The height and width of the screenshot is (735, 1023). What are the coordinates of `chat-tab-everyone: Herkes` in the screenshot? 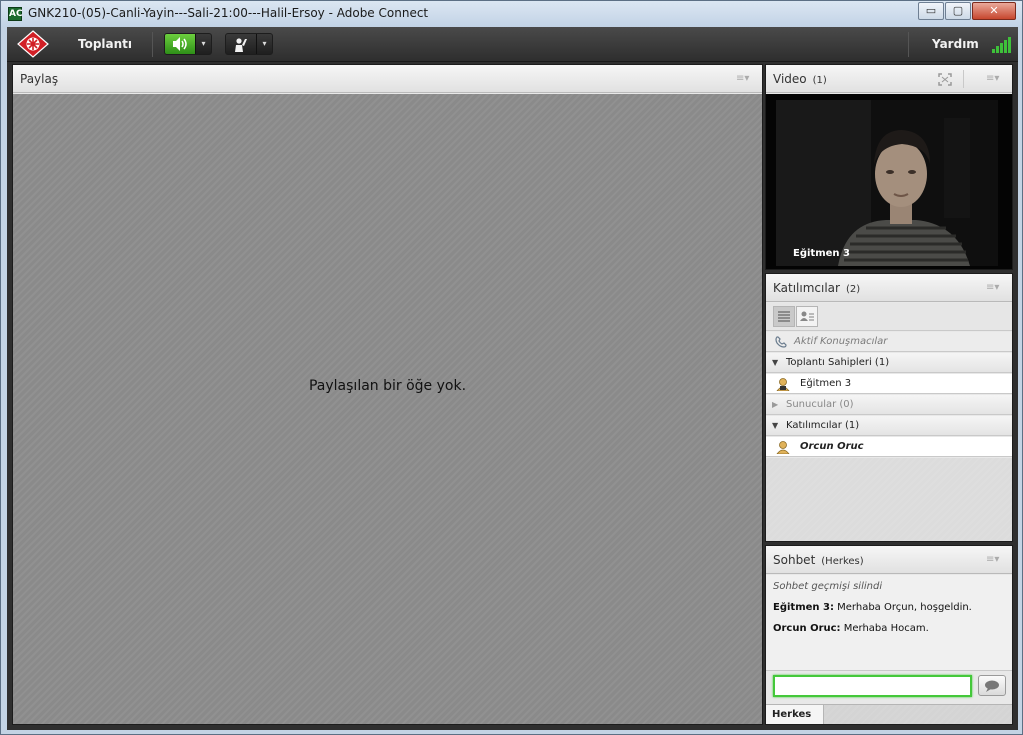 It's located at (795, 714).